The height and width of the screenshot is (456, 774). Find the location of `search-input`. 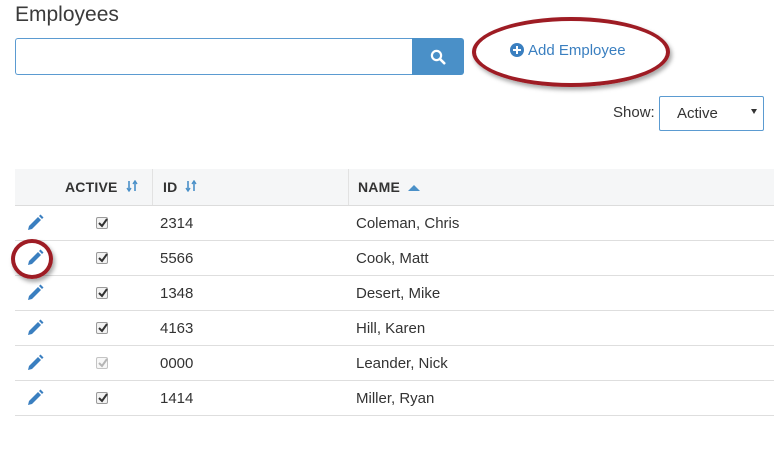

search-input is located at coordinates (213, 56).